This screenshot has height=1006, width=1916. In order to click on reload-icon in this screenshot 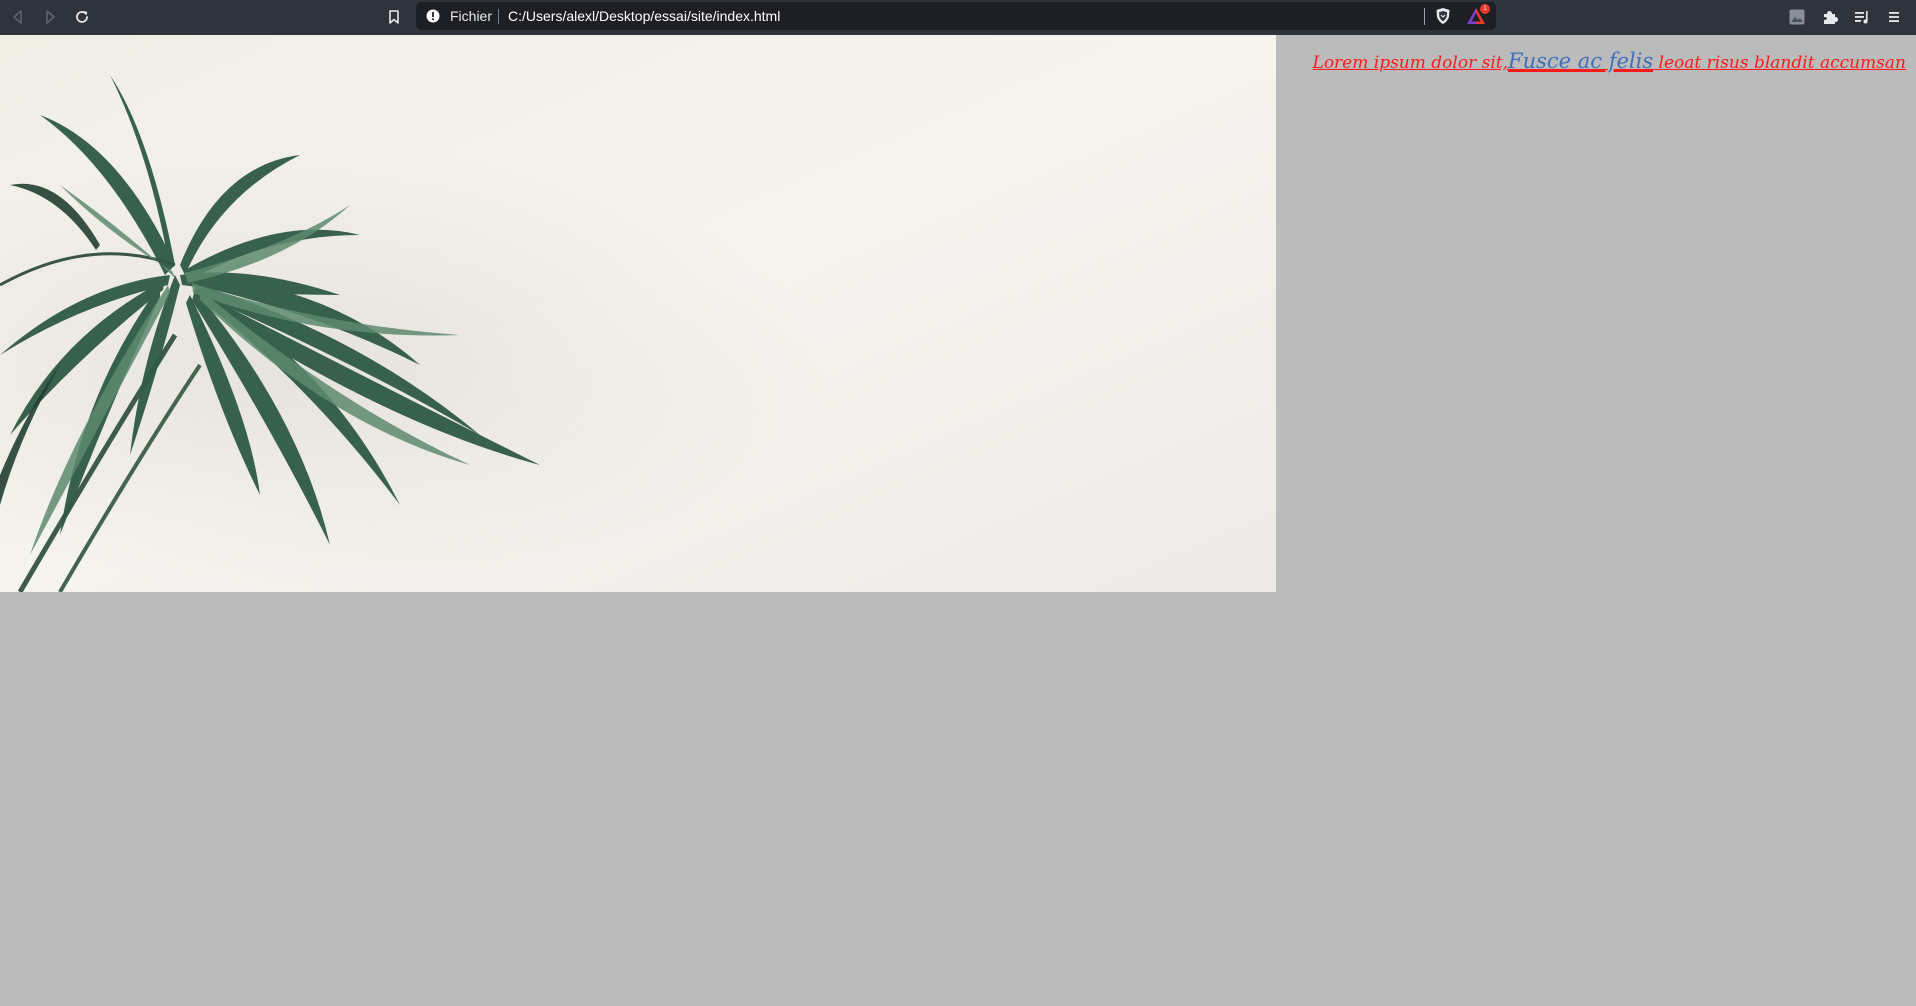, I will do `click(82, 17)`.